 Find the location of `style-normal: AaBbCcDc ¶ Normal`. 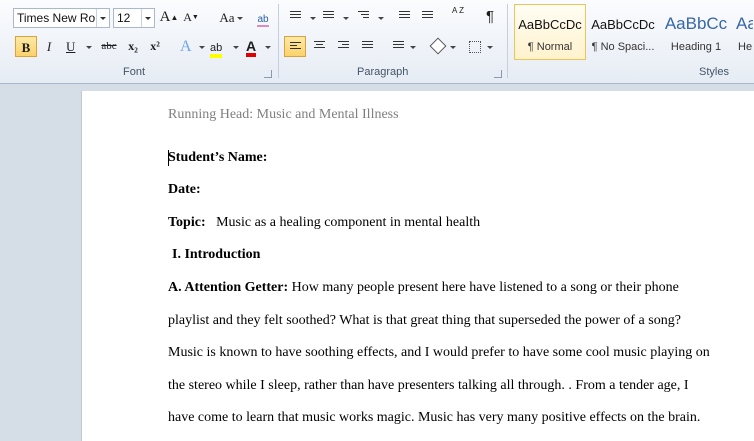

style-normal: AaBbCcDc ¶ Normal is located at coordinates (550, 32).